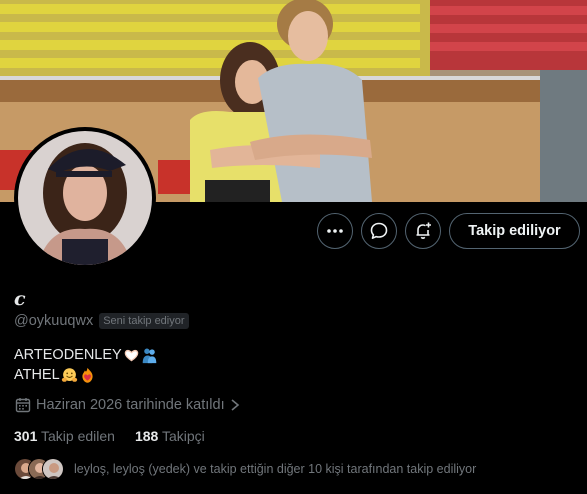 The height and width of the screenshot is (494, 587). What do you see at coordinates (146, 436) in the screenshot?
I see `followers-count: 188` at bounding box center [146, 436].